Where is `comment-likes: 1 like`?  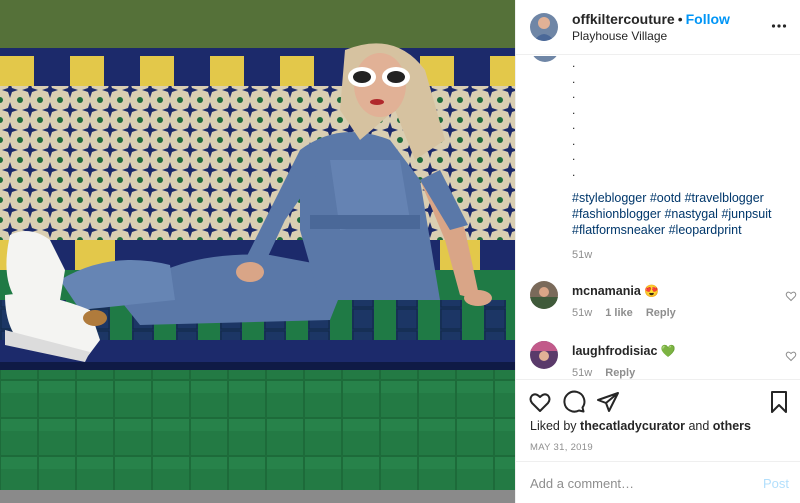 comment-likes: 1 like is located at coordinates (619, 313).